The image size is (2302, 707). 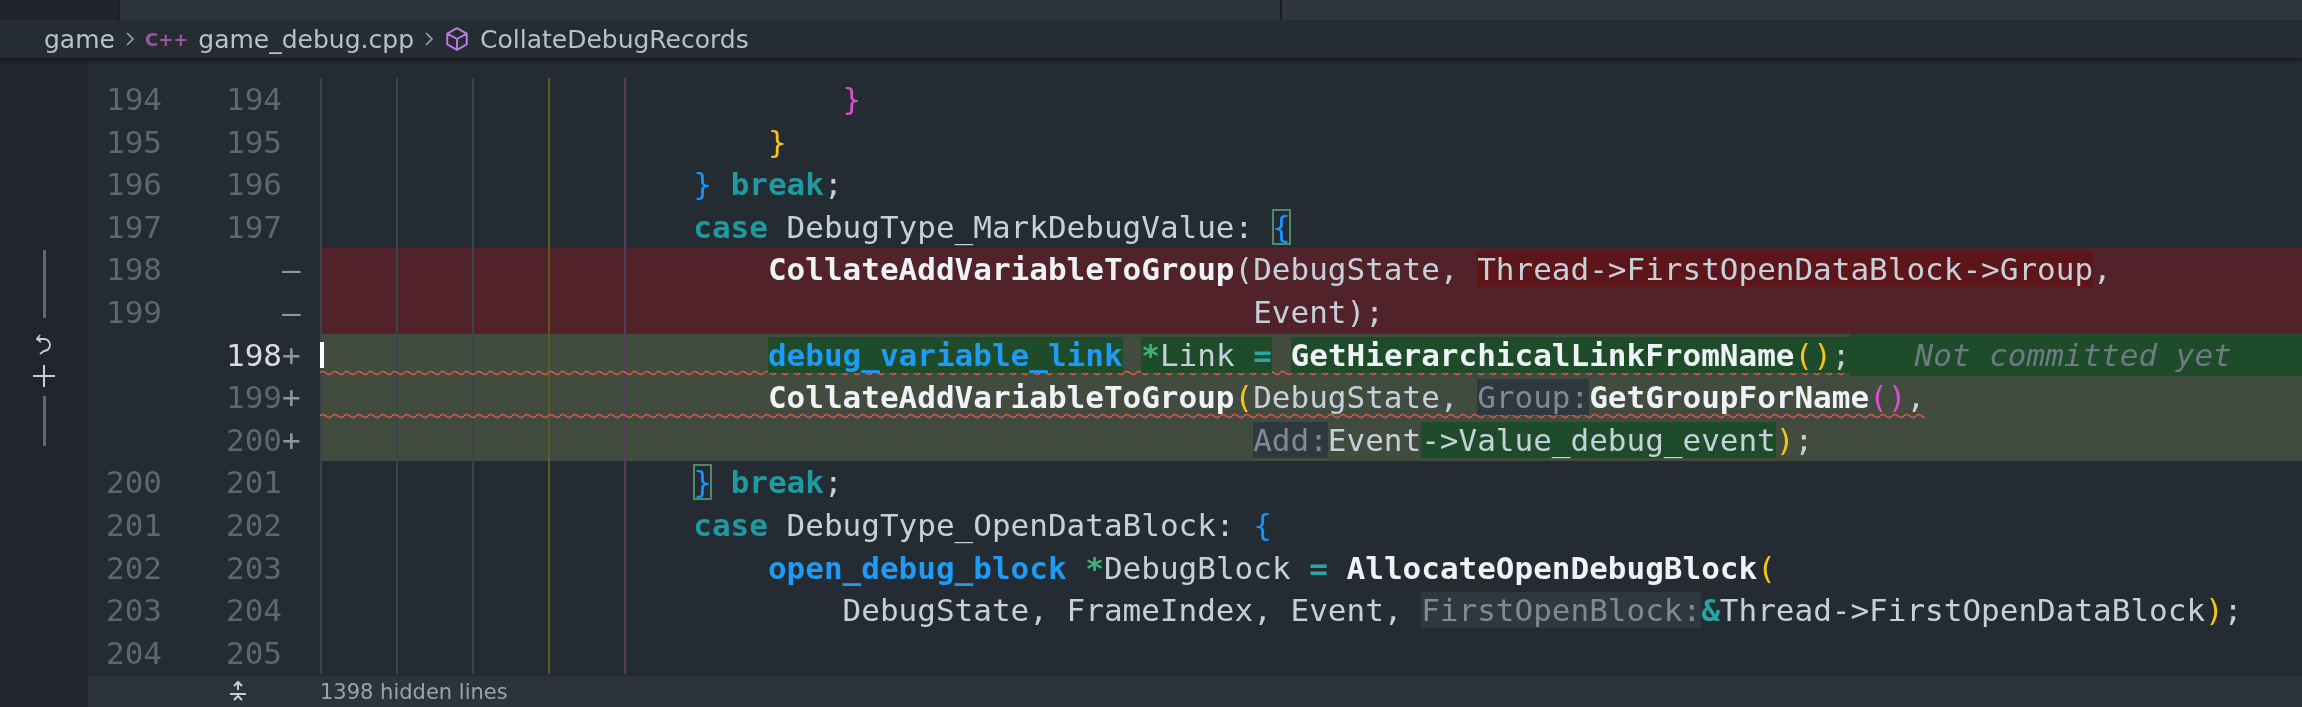 What do you see at coordinates (1439, 270) in the screenshot?
I see `code-line: CollateAddVariableToGroup(DebugState, Thread->FirstOpenDataBlock->Group,` at bounding box center [1439, 270].